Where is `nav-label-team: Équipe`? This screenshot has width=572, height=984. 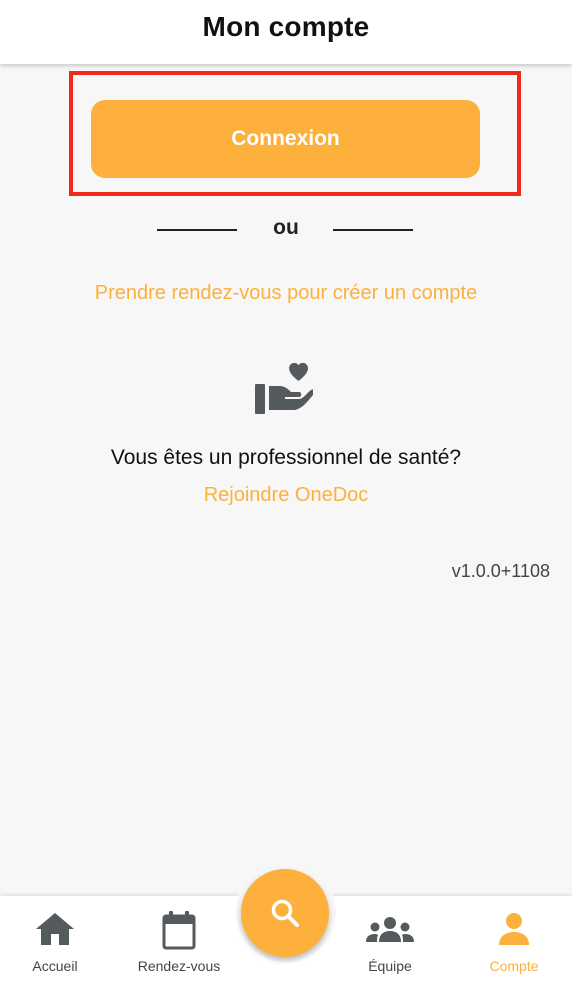
nav-label-team: Équipe is located at coordinates (390, 966).